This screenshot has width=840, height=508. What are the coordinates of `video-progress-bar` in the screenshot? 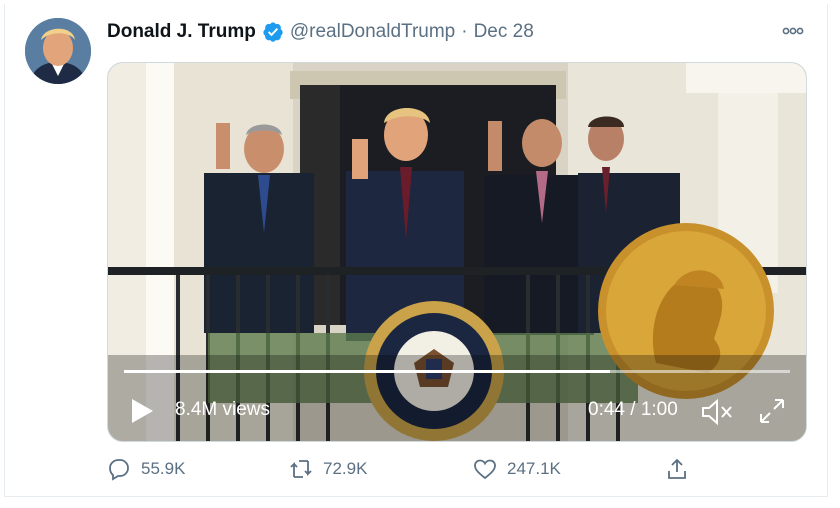 It's located at (457, 371).